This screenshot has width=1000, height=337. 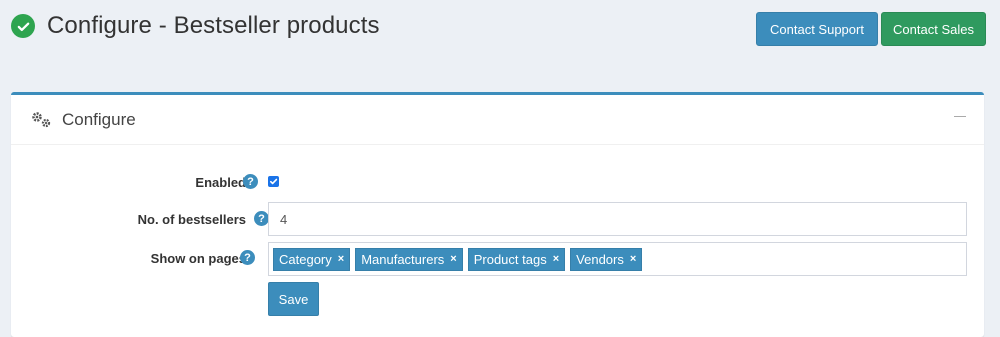 What do you see at coordinates (191, 219) in the screenshot?
I see `bestsellers-label: No. of bestsellers` at bounding box center [191, 219].